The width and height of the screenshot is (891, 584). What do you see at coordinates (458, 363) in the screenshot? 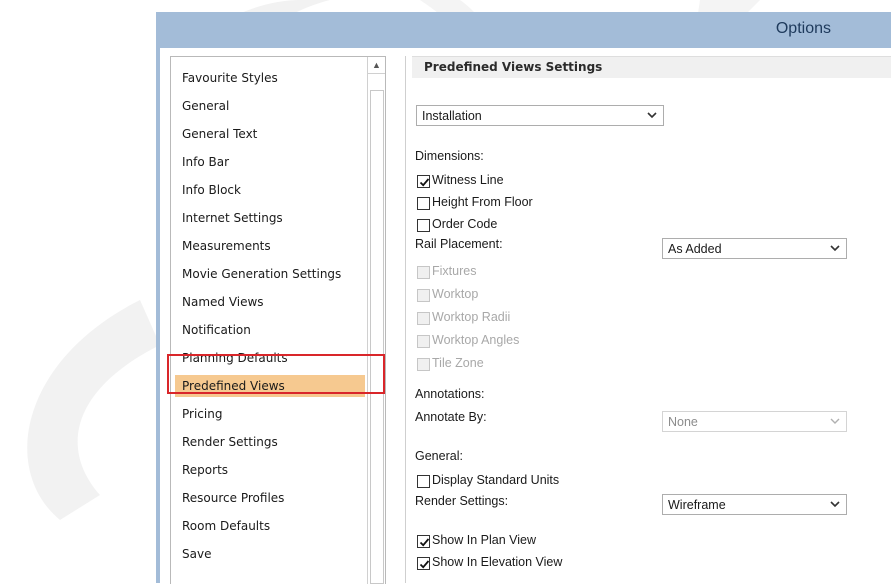
I see `tile-zone-label: Tile Zone` at bounding box center [458, 363].